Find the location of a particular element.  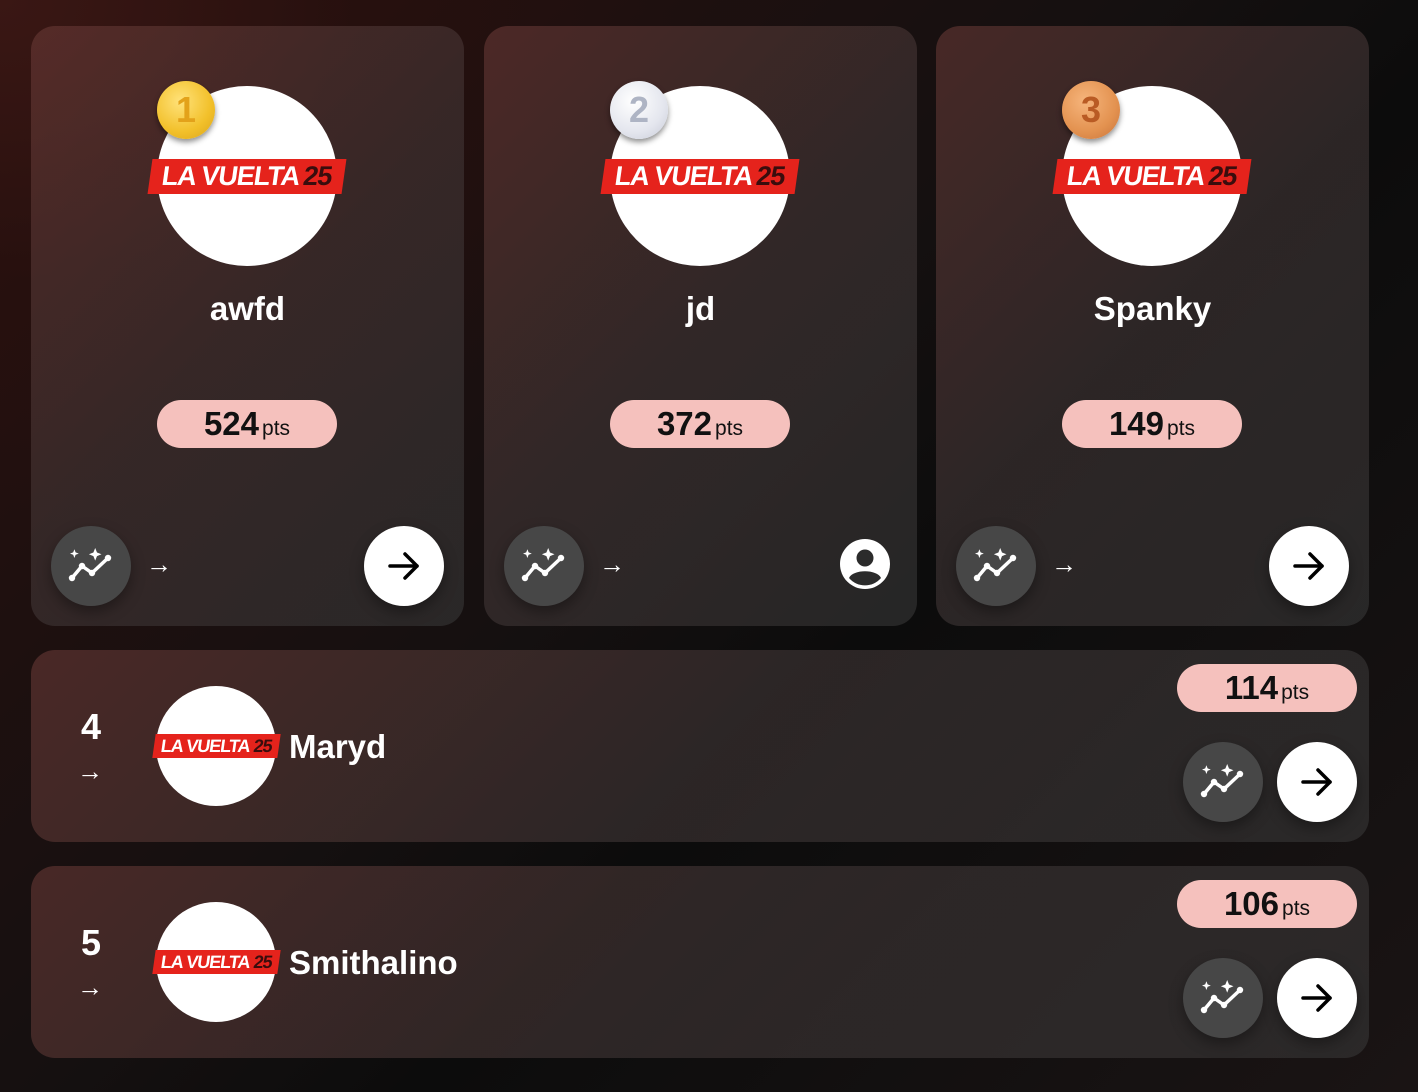

points-badge: 372 pts is located at coordinates (700, 424).